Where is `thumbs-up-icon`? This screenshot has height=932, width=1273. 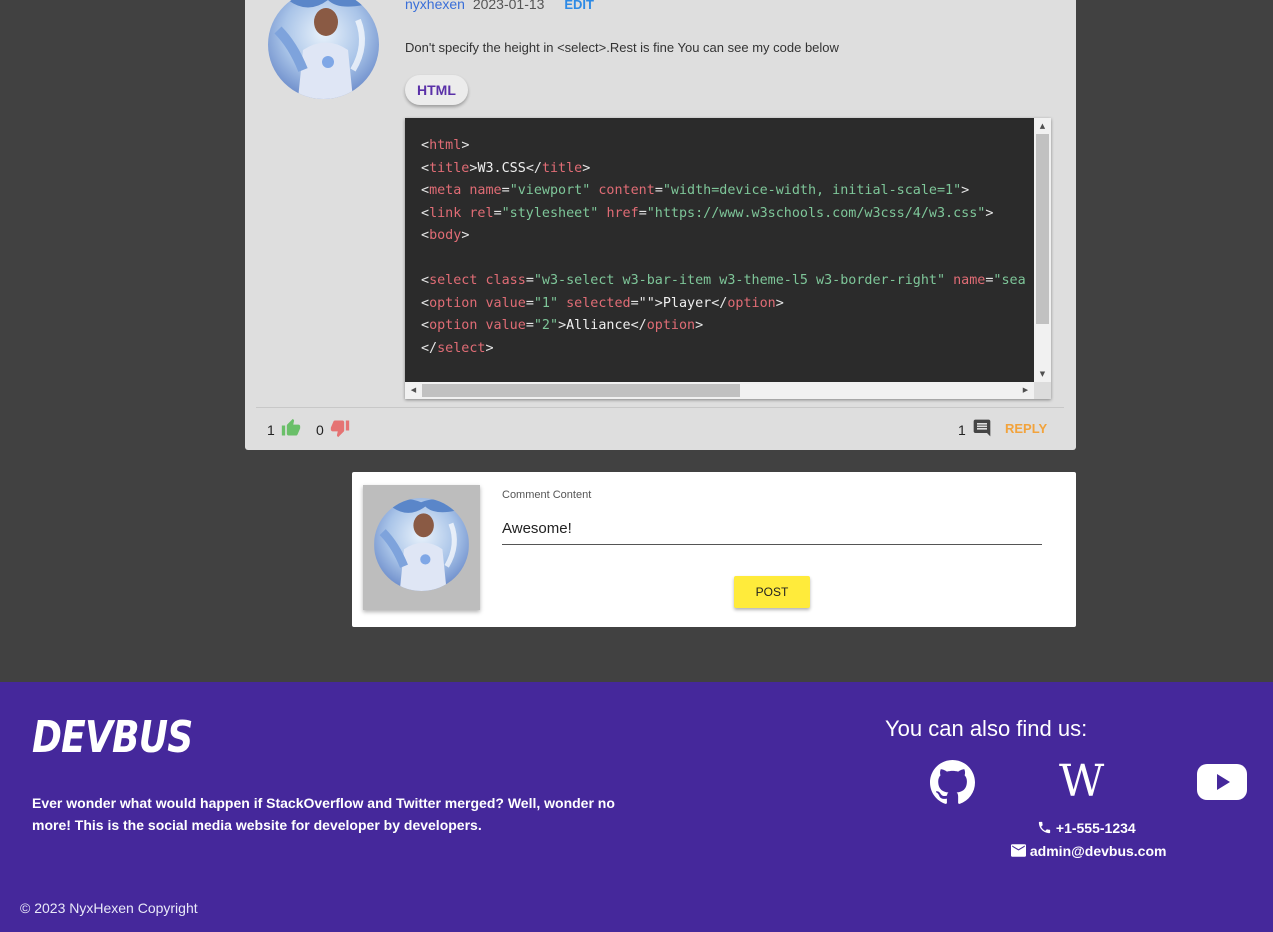
thumbs-up-icon is located at coordinates (291, 429).